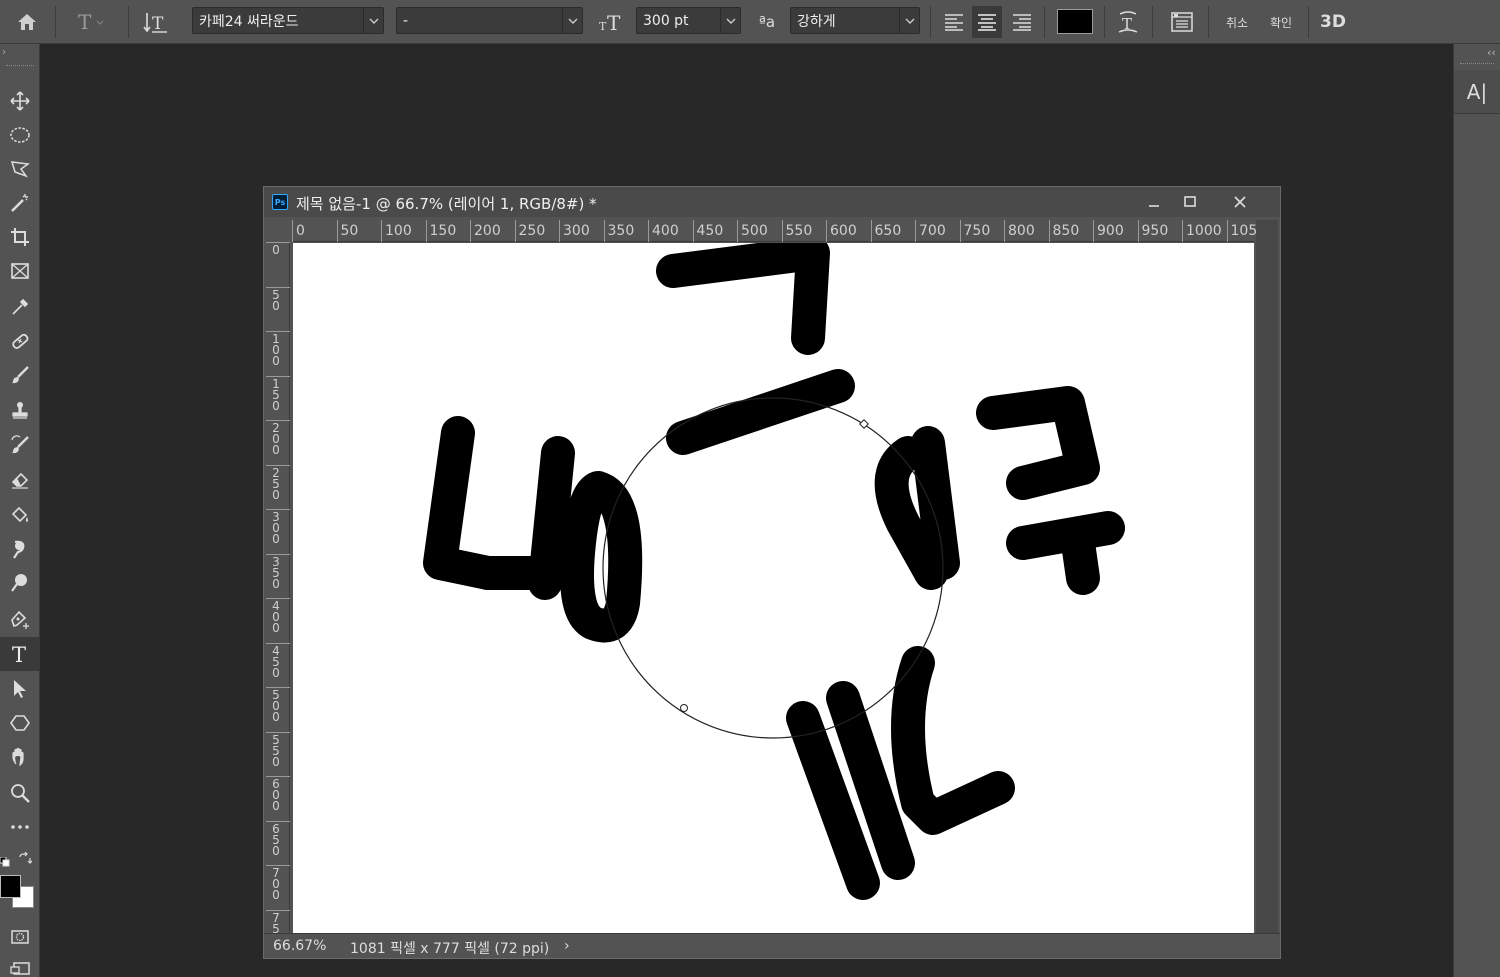 The width and height of the screenshot is (1500, 977). I want to click on dodge-tool-icon, so click(20, 583).